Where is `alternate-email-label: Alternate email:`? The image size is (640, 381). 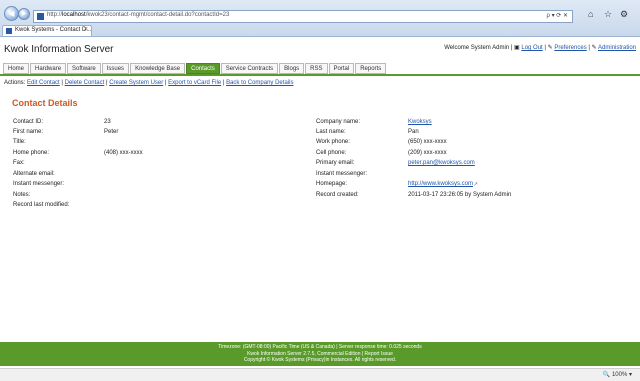 alternate-email-label: Alternate email: is located at coordinates (34, 174).